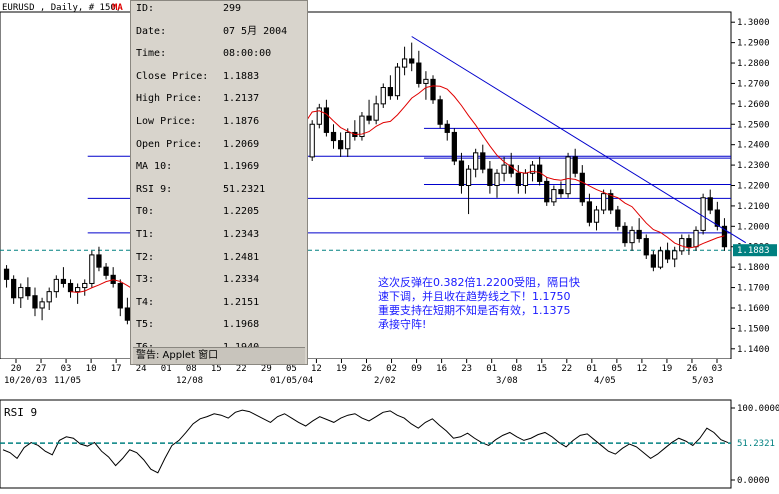 Image resolution: width=779 pixels, height=494 pixels. I want to click on x-day-label: 15, so click(216, 369).